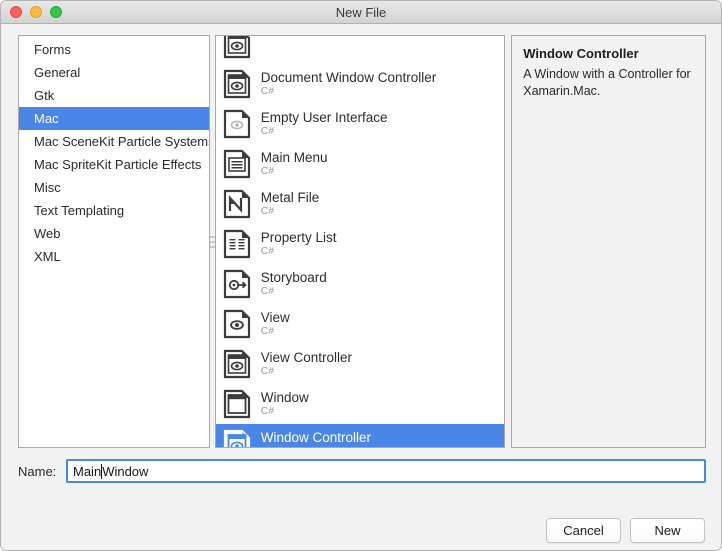 This screenshot has width=722, height=551. Describe the element at coordinates (114, 164) in the screenshot. I see `sidebar-item-mac-spritekit-particle-effects: Mac SpriteKit Particle Effects` at that location.